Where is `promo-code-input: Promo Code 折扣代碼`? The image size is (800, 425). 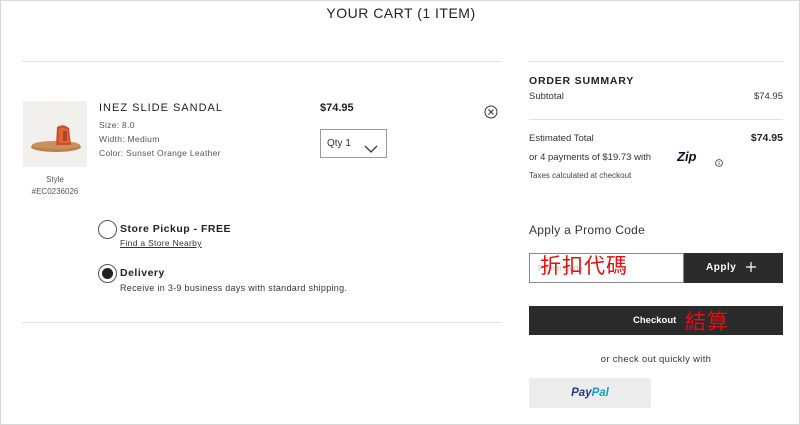
promo-code-input: Promo Code 折扣代碼 is located at coordinates (606, 268).